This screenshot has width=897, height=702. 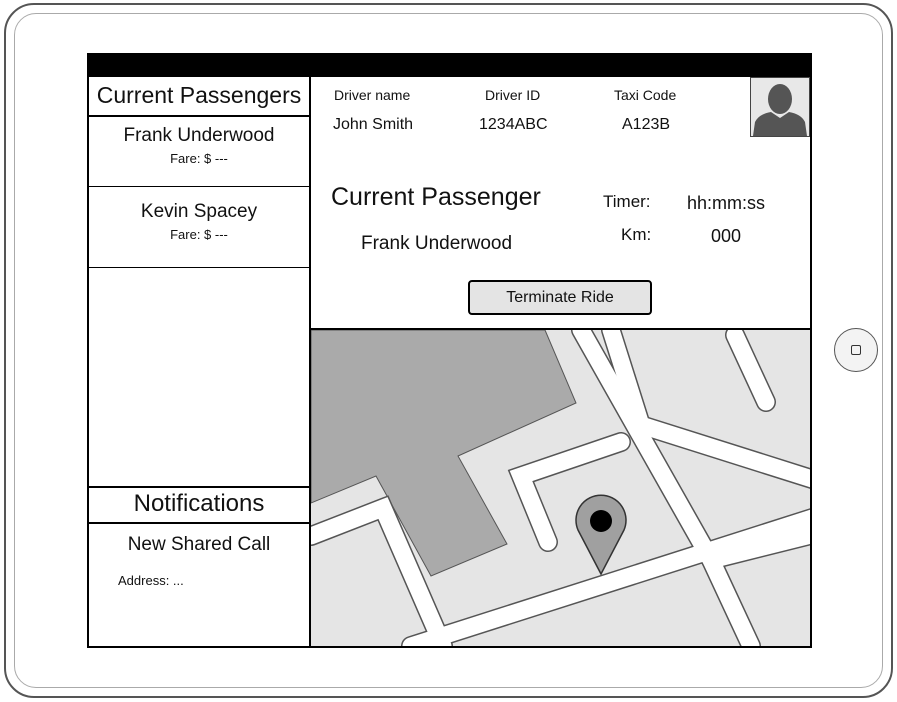 I want to click on home-button, so click(x=856, y=350).